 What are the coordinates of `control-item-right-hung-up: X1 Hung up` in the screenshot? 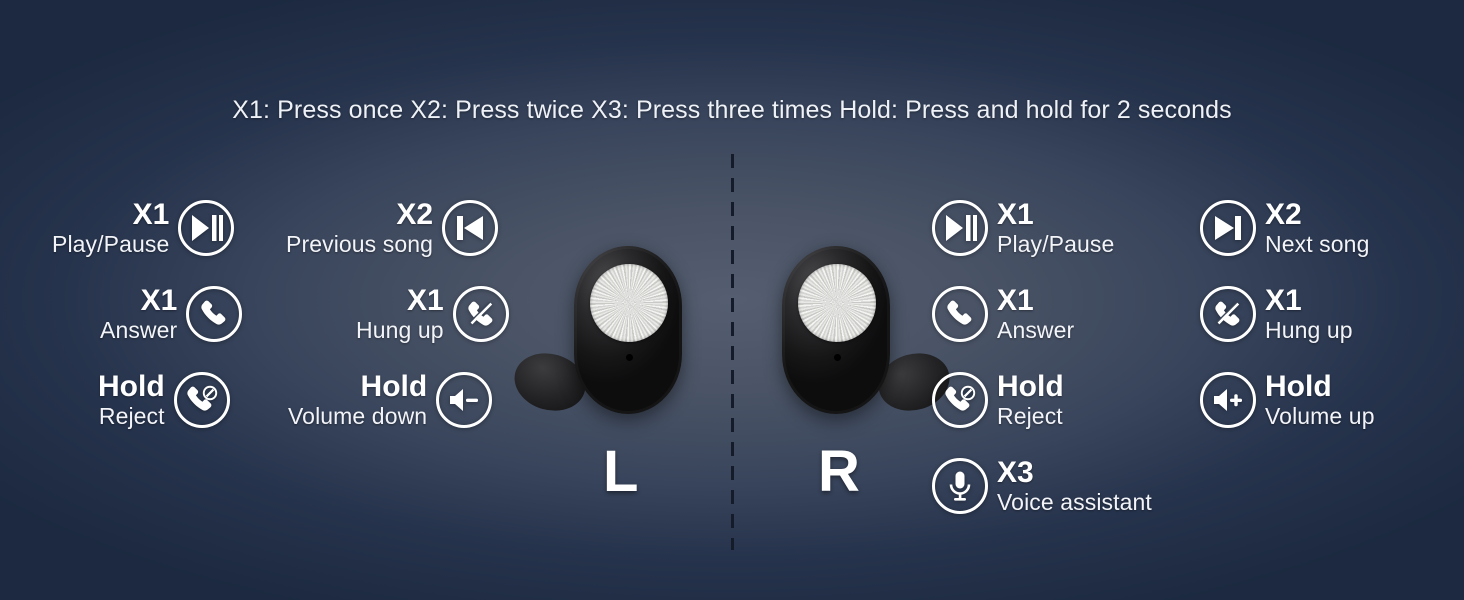 It's located at (1276, 314).